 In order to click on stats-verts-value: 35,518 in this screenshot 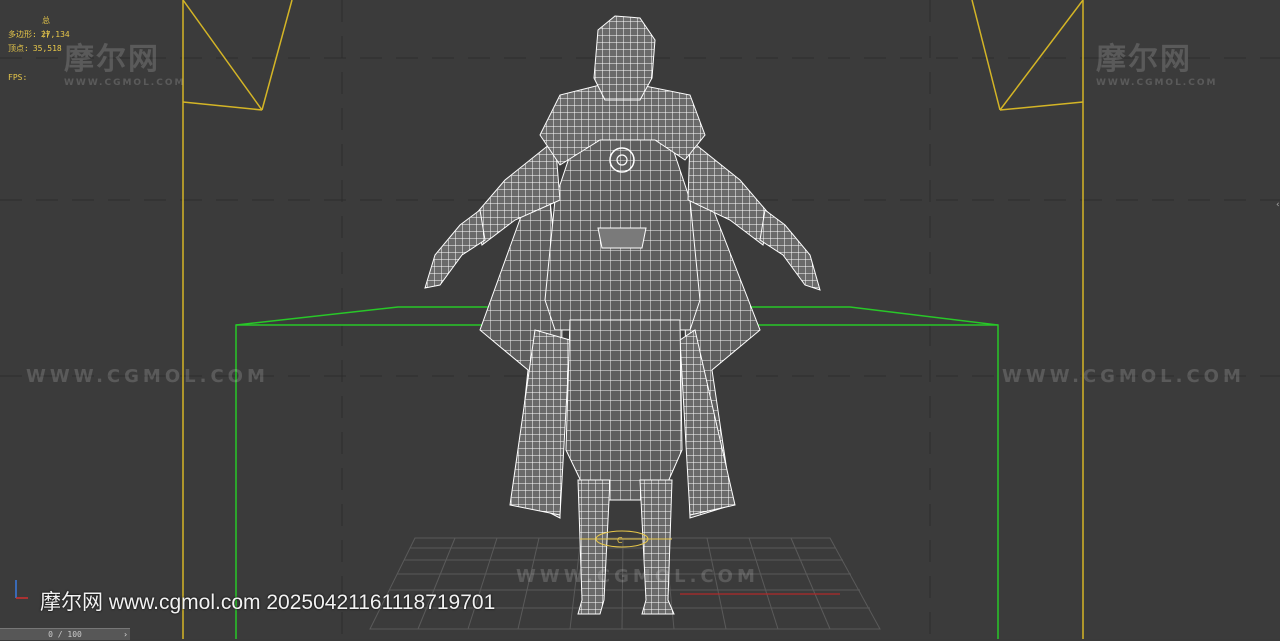, I will do `click(47, 48)`.